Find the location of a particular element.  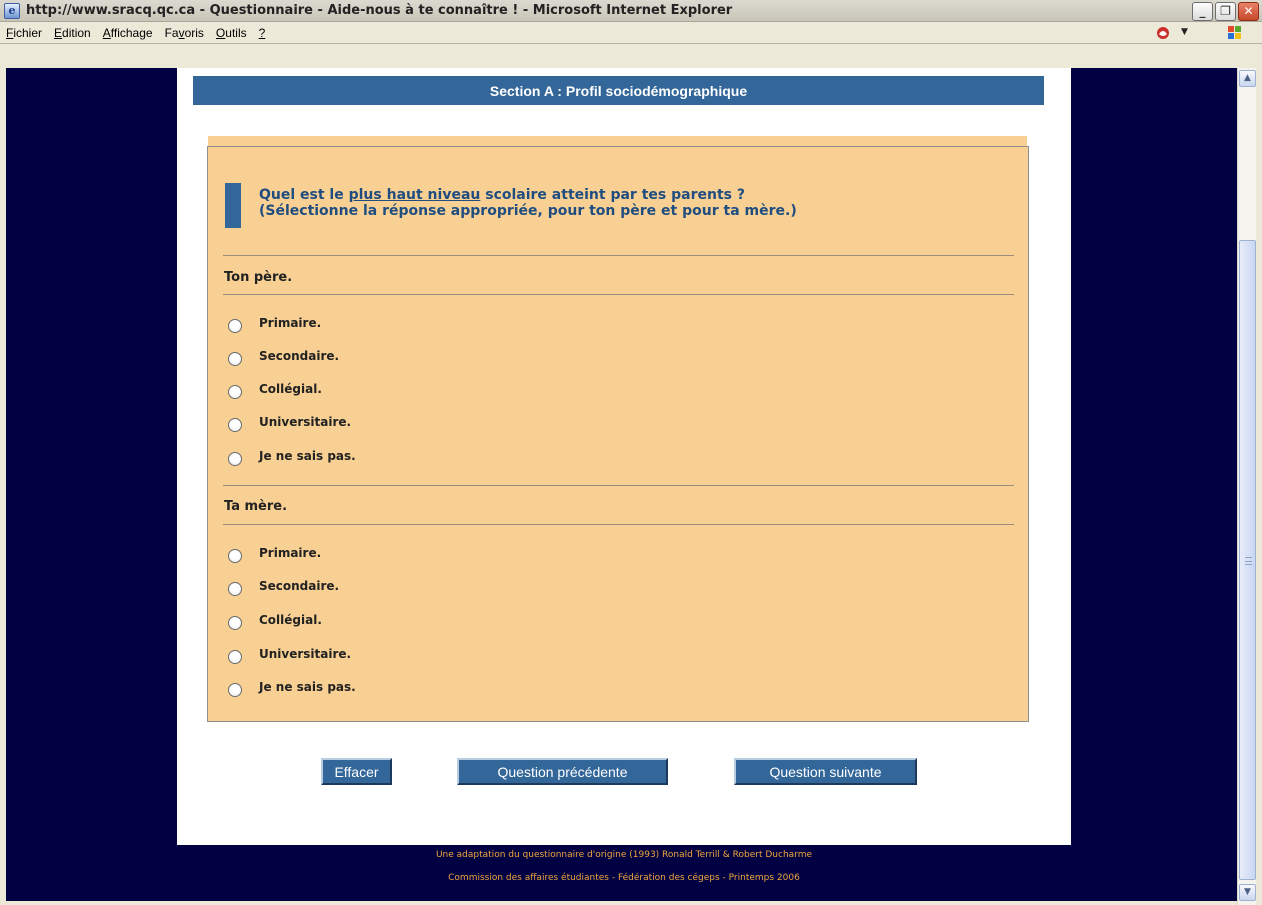

next-question-button: Question suivante is located at coordinates (825, 771).